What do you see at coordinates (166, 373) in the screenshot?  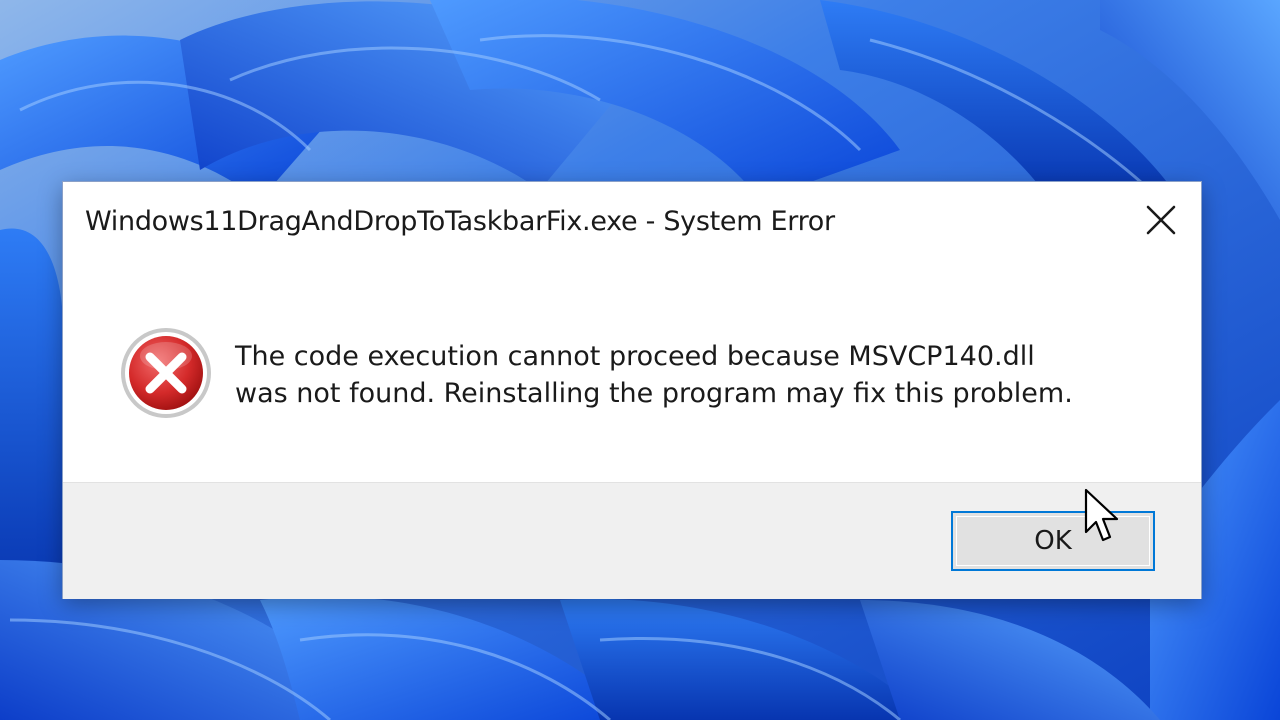 I see `error-icon` at bounding box center [166, 373].